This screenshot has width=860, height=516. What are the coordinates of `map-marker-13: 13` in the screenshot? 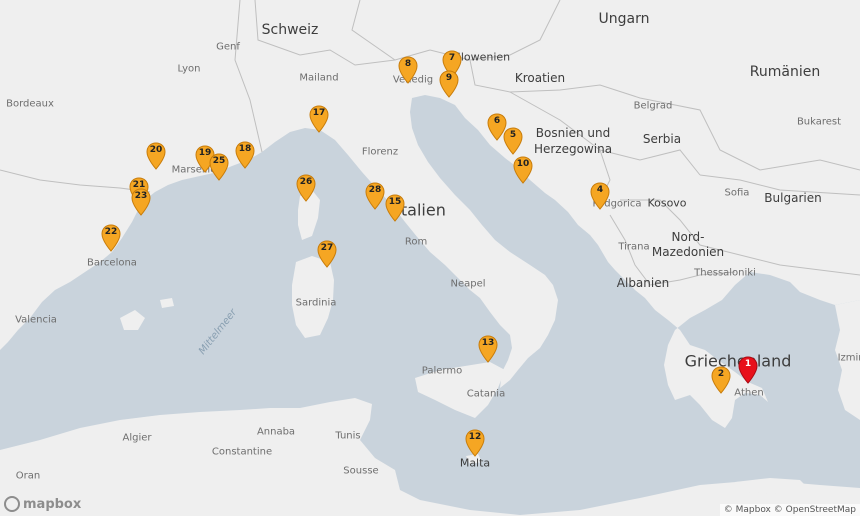 It's located at (488, 349).